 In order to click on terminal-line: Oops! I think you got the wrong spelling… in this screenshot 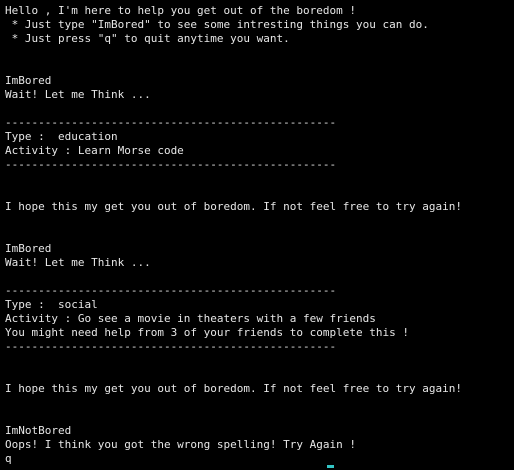, I will do `click(180, 444)`.